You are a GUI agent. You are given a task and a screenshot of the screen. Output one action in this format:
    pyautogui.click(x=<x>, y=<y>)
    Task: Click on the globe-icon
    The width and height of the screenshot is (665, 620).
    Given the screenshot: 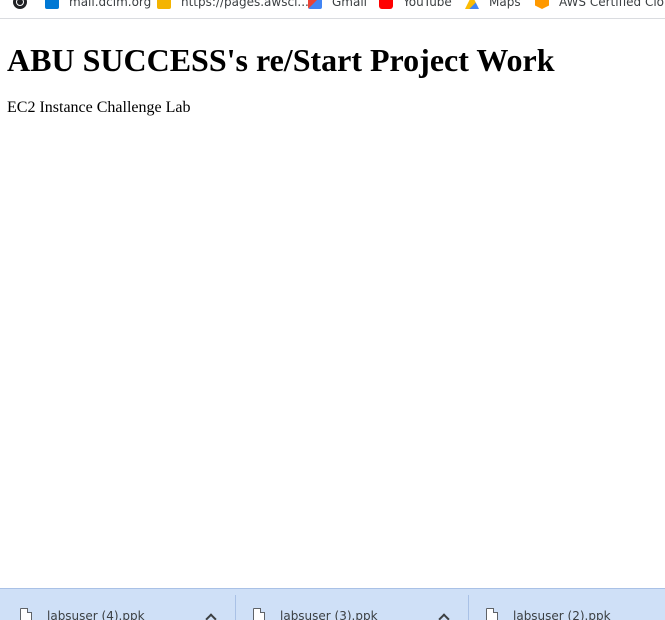 What is the action you would take?
    pyautogui.click(x=20, y=4)
    